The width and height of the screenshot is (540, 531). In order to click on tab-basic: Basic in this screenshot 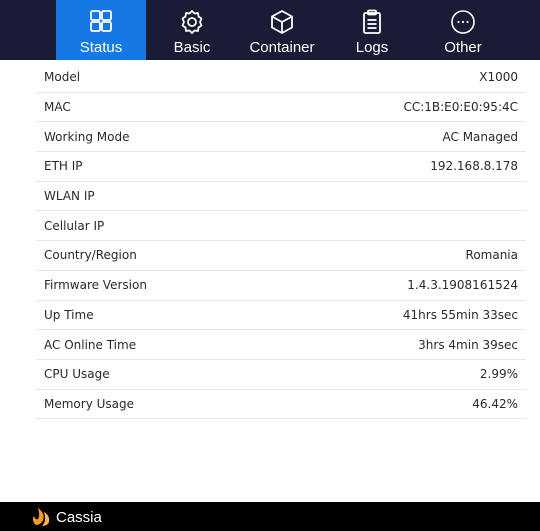, I will do `click(192, 30)`.